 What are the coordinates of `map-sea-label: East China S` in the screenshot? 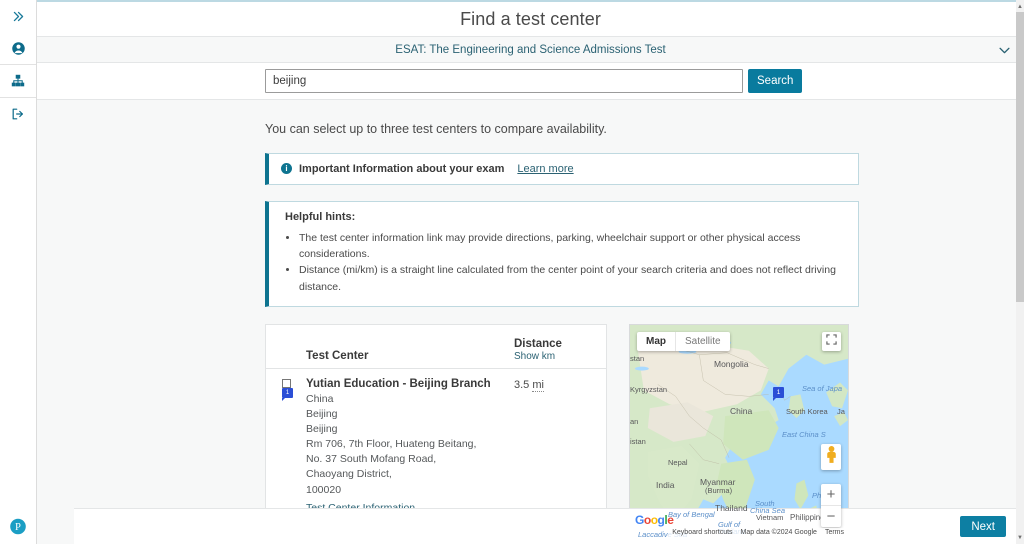 It's located at (804, 434).